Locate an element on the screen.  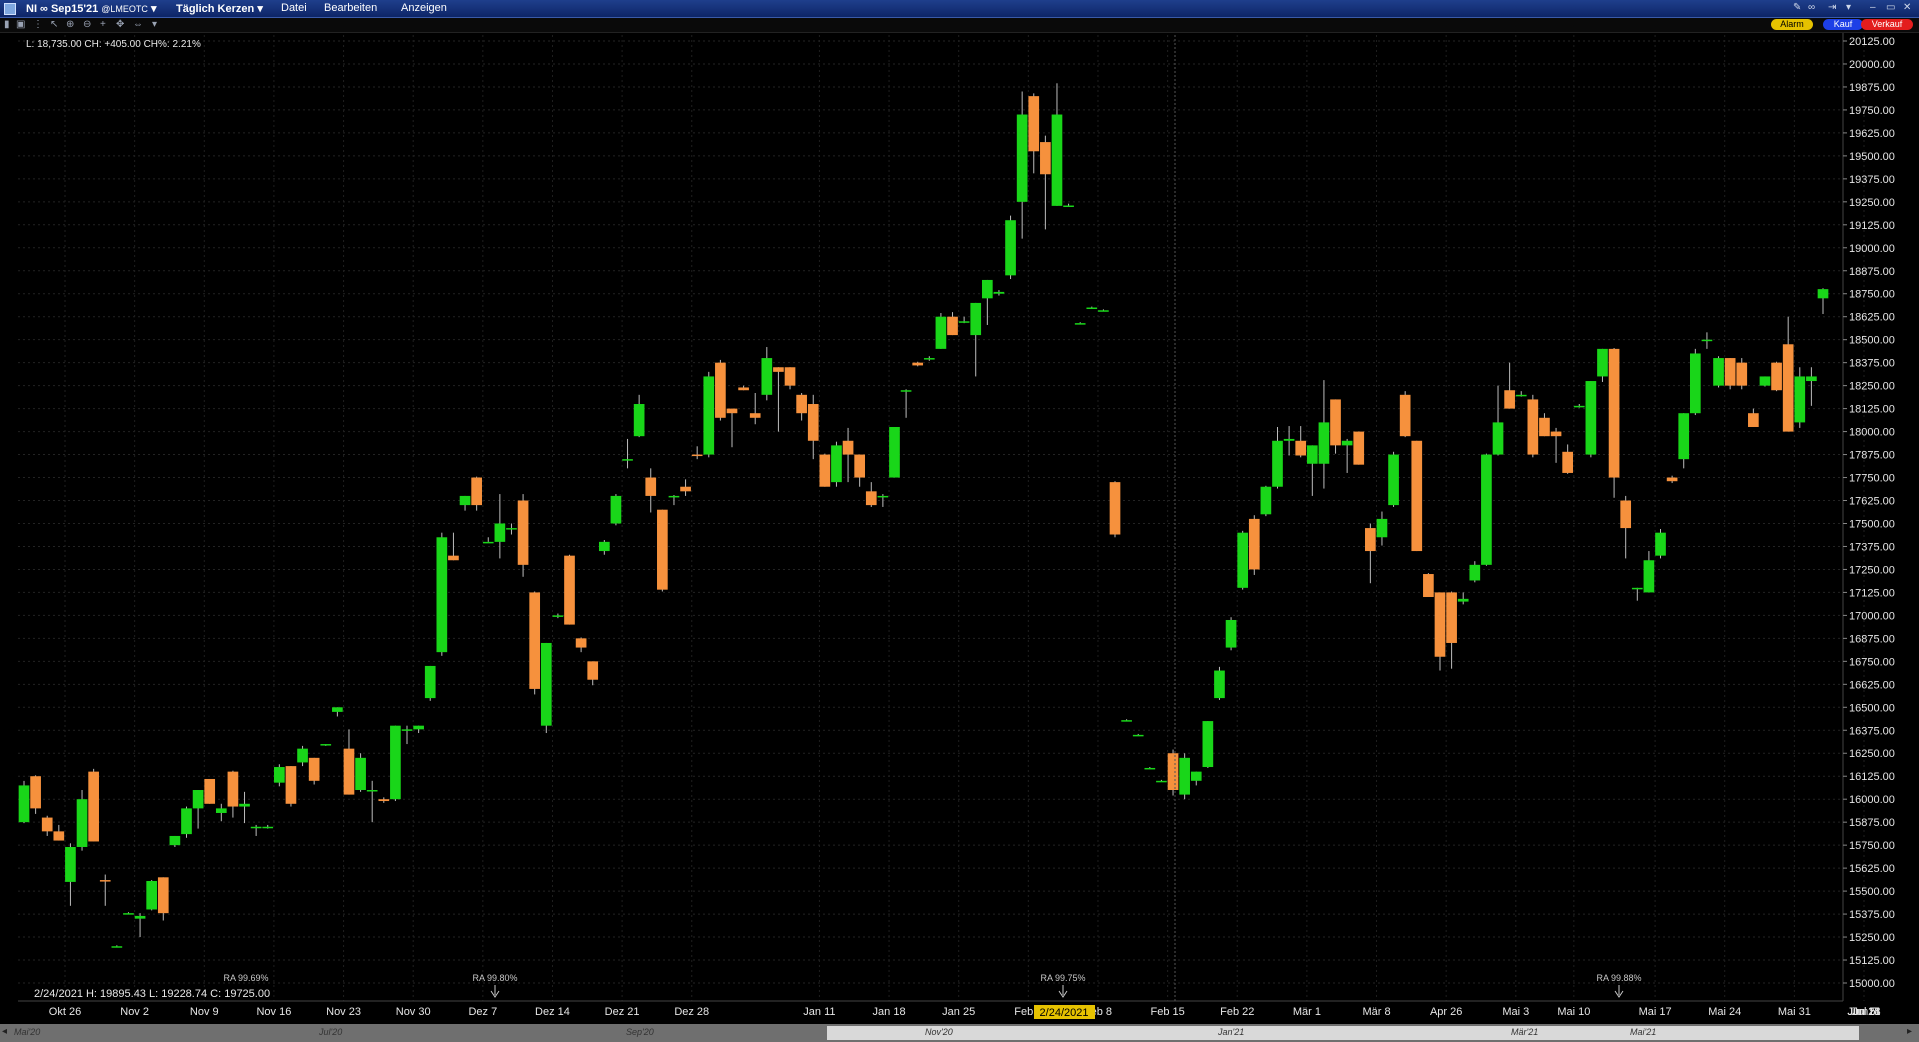
close-icon: ✕ is located at coordinates (1907, 7).